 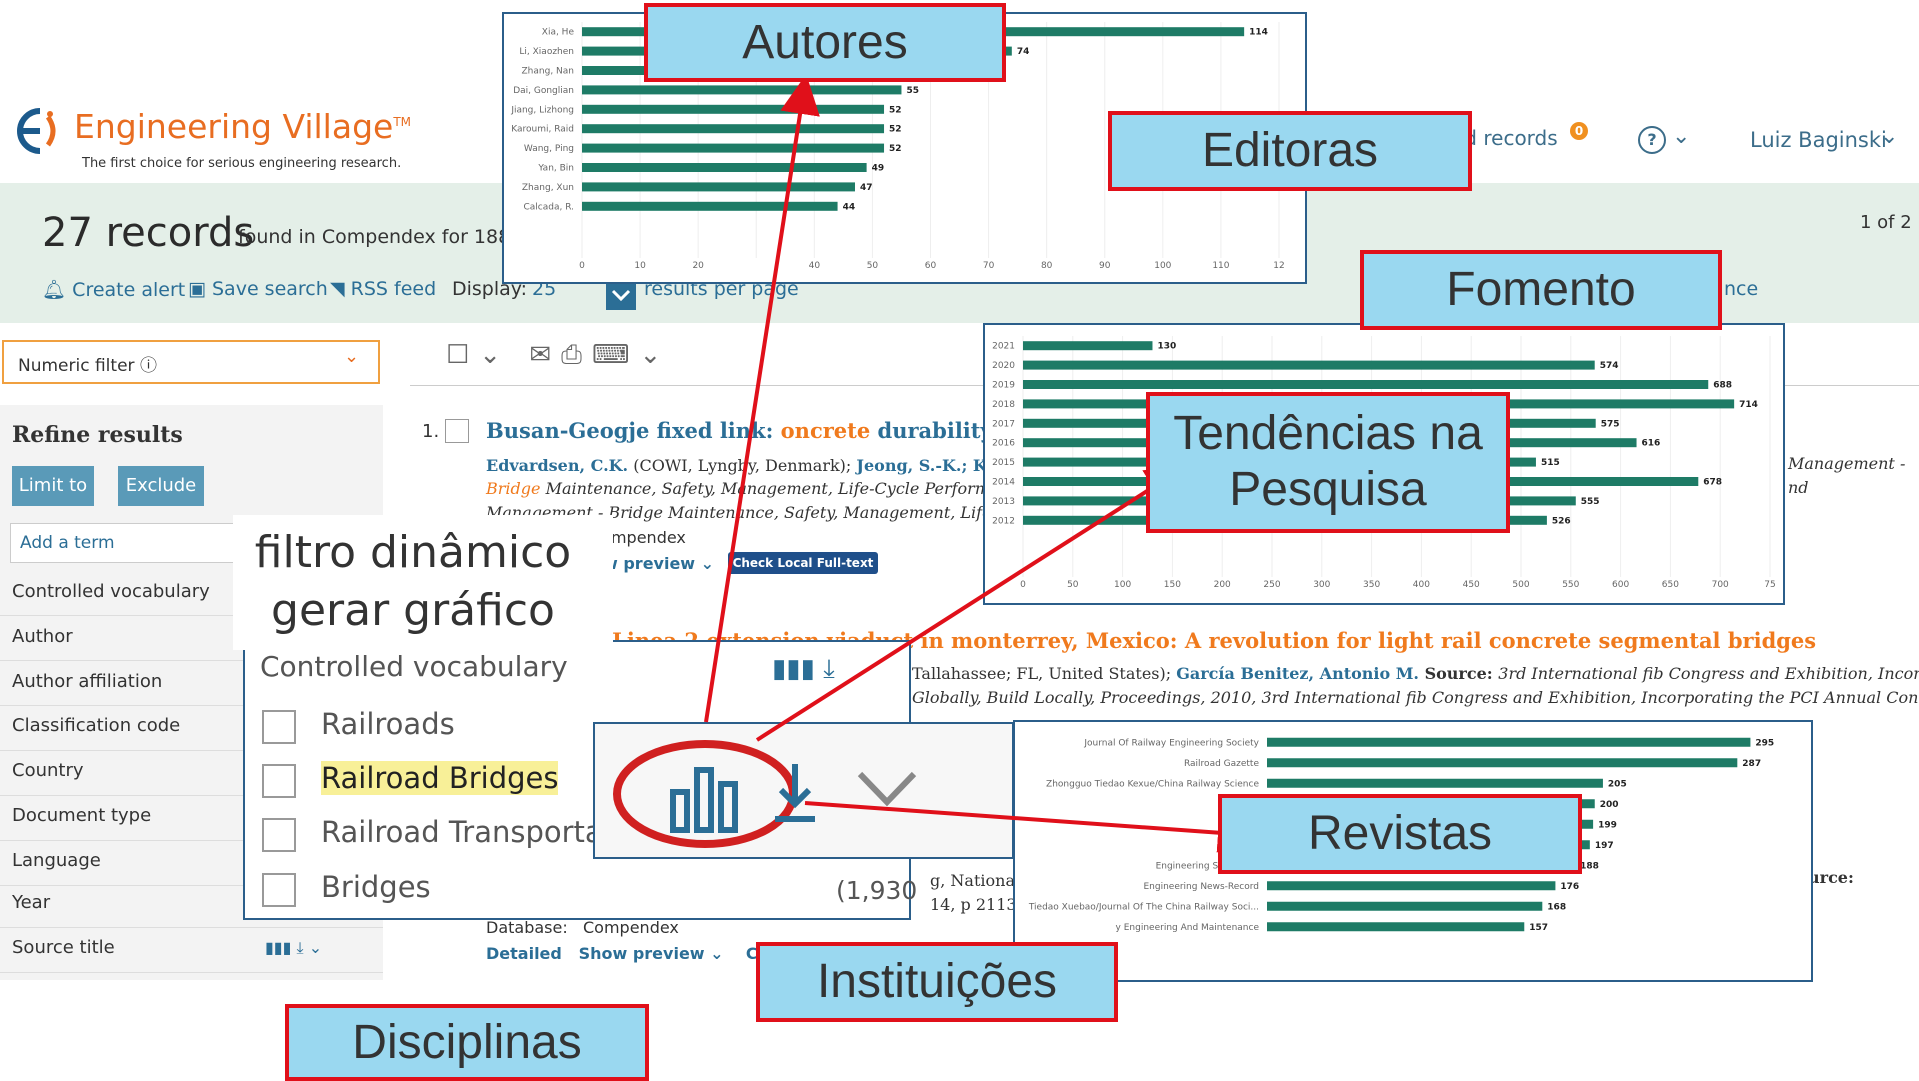 I want to click on callout-instituicoes: Instituições, so click(x=937, y=982).